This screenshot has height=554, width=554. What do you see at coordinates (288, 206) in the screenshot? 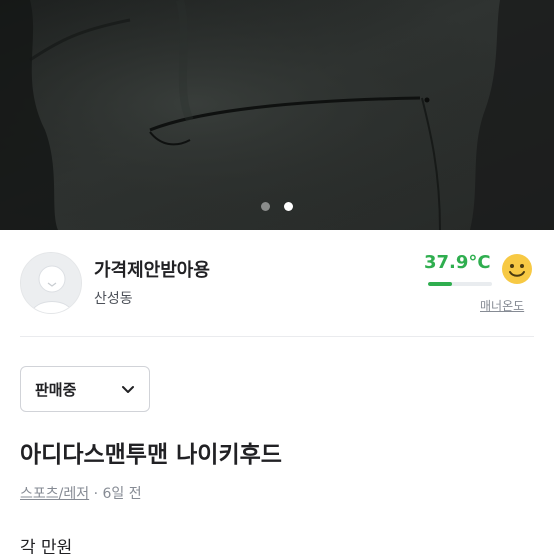
I see `carousel-dot-active` at bounding box center [288, 206].